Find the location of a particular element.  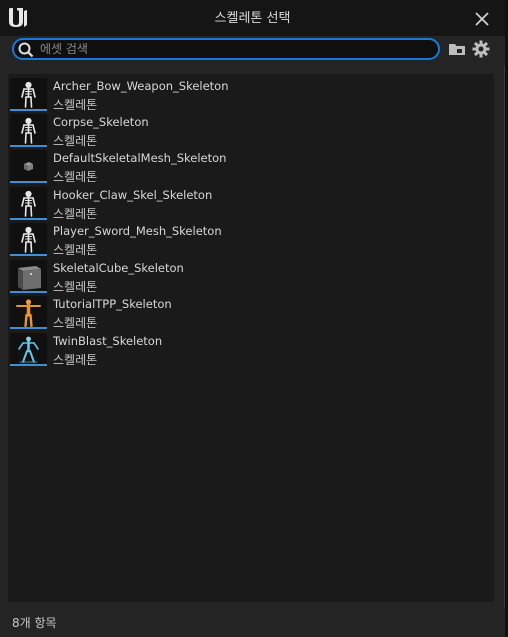

character-cyan-icon is located at coordinates (28, 349).